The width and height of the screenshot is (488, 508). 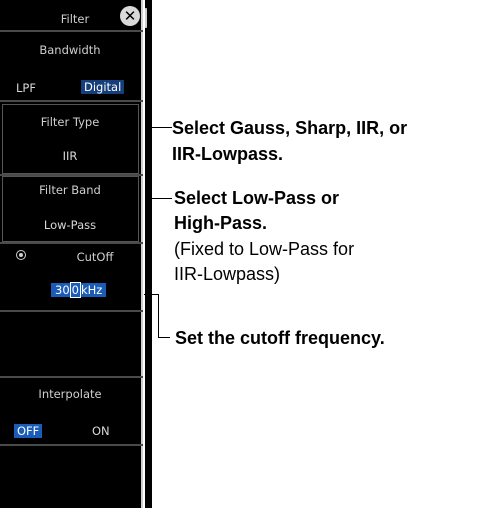 What do you see at coordinates (70, 156) in the screenshot?
I see `filter-type-value: IIR` at bounding box center [70, 156].